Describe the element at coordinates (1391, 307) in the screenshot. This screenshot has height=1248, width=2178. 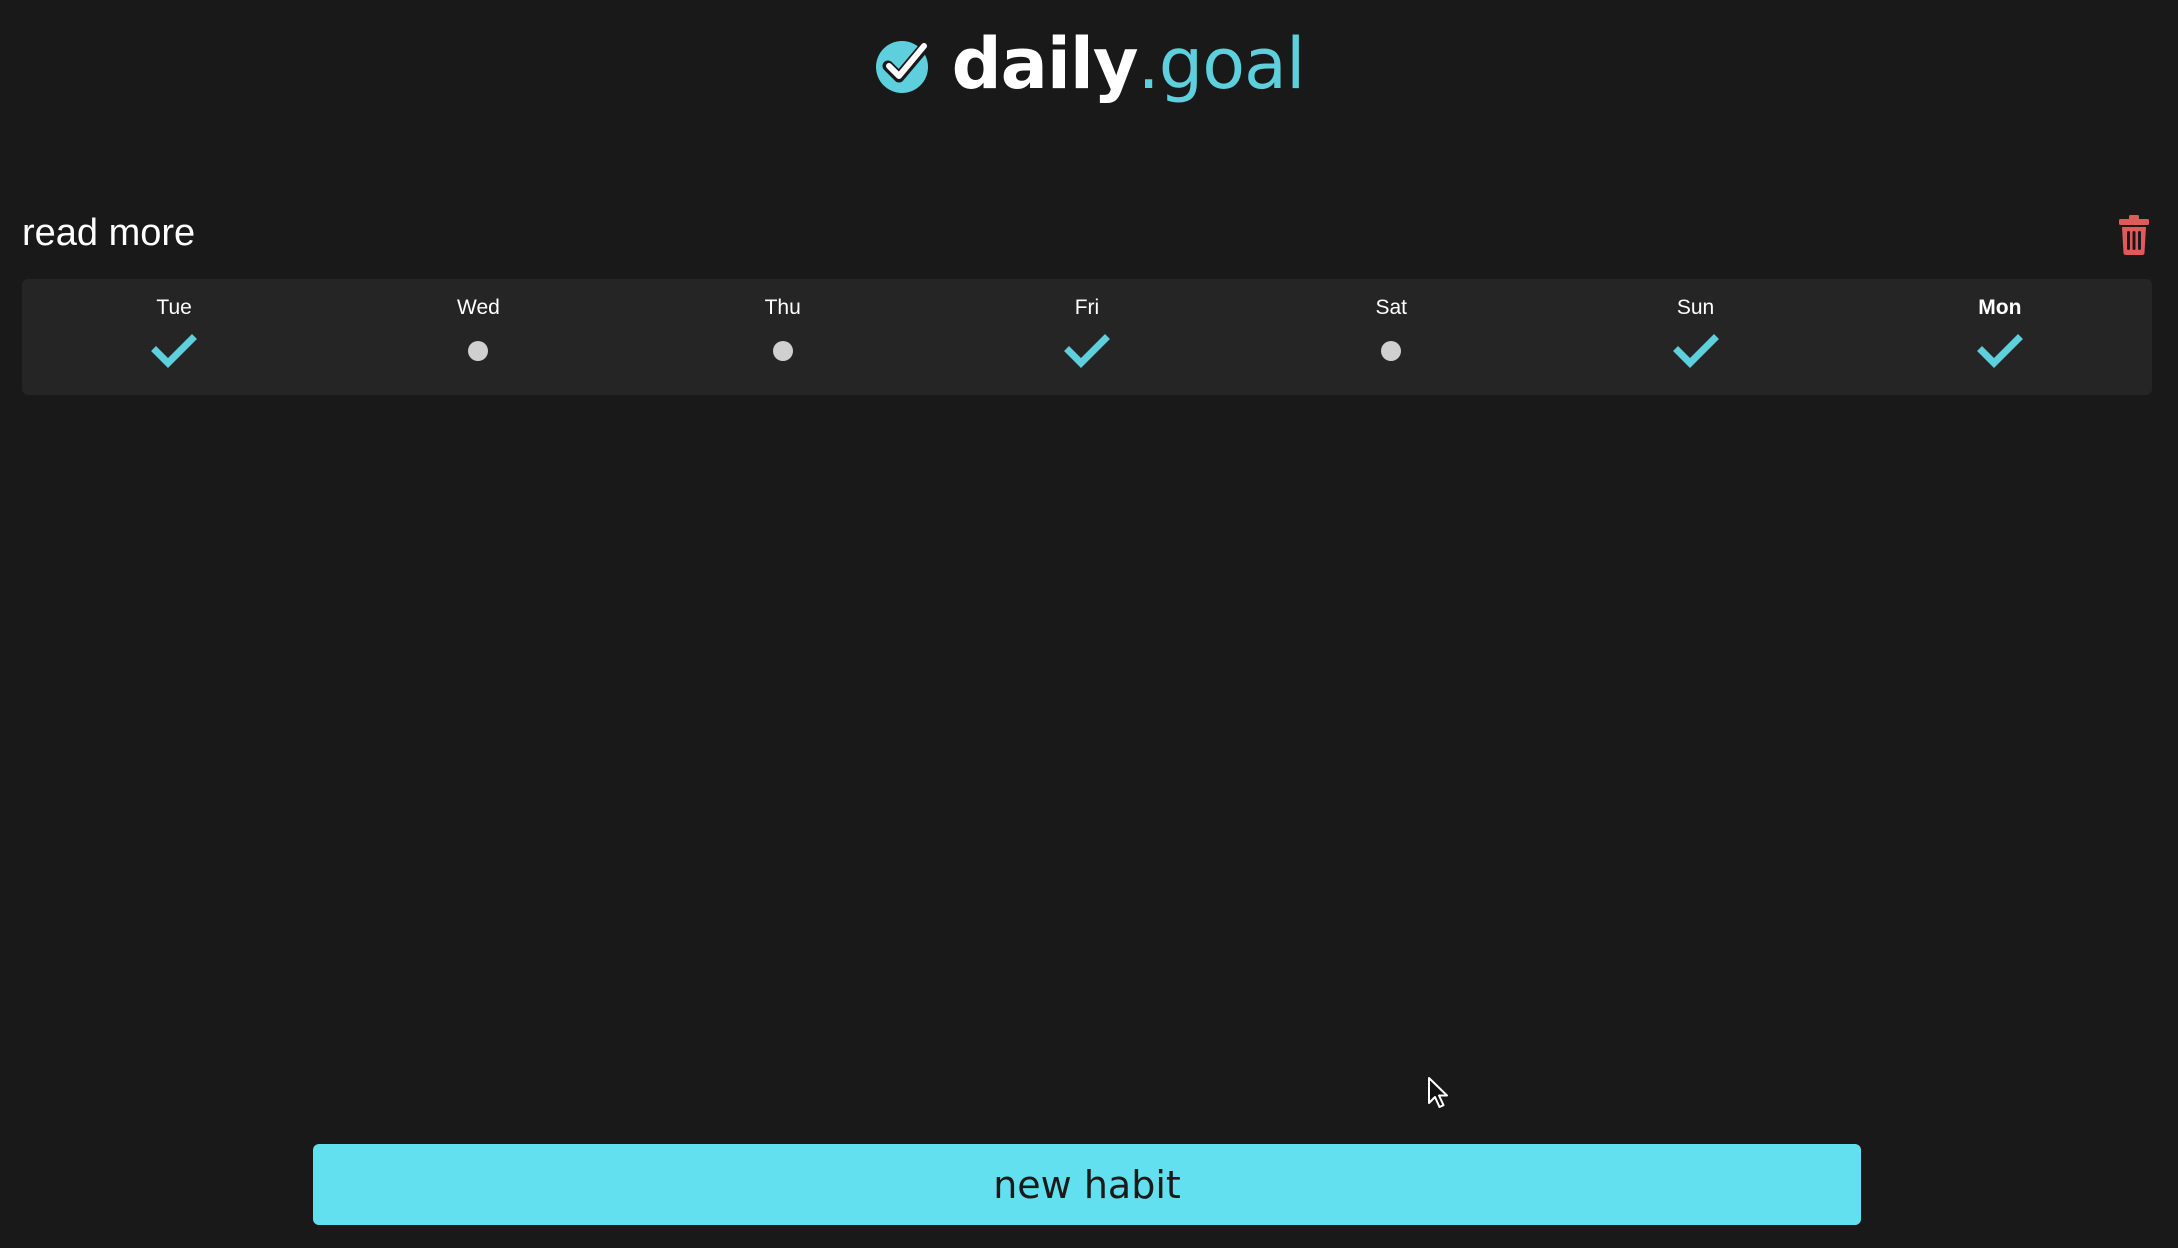
I see `day-label: Sat` at that location.